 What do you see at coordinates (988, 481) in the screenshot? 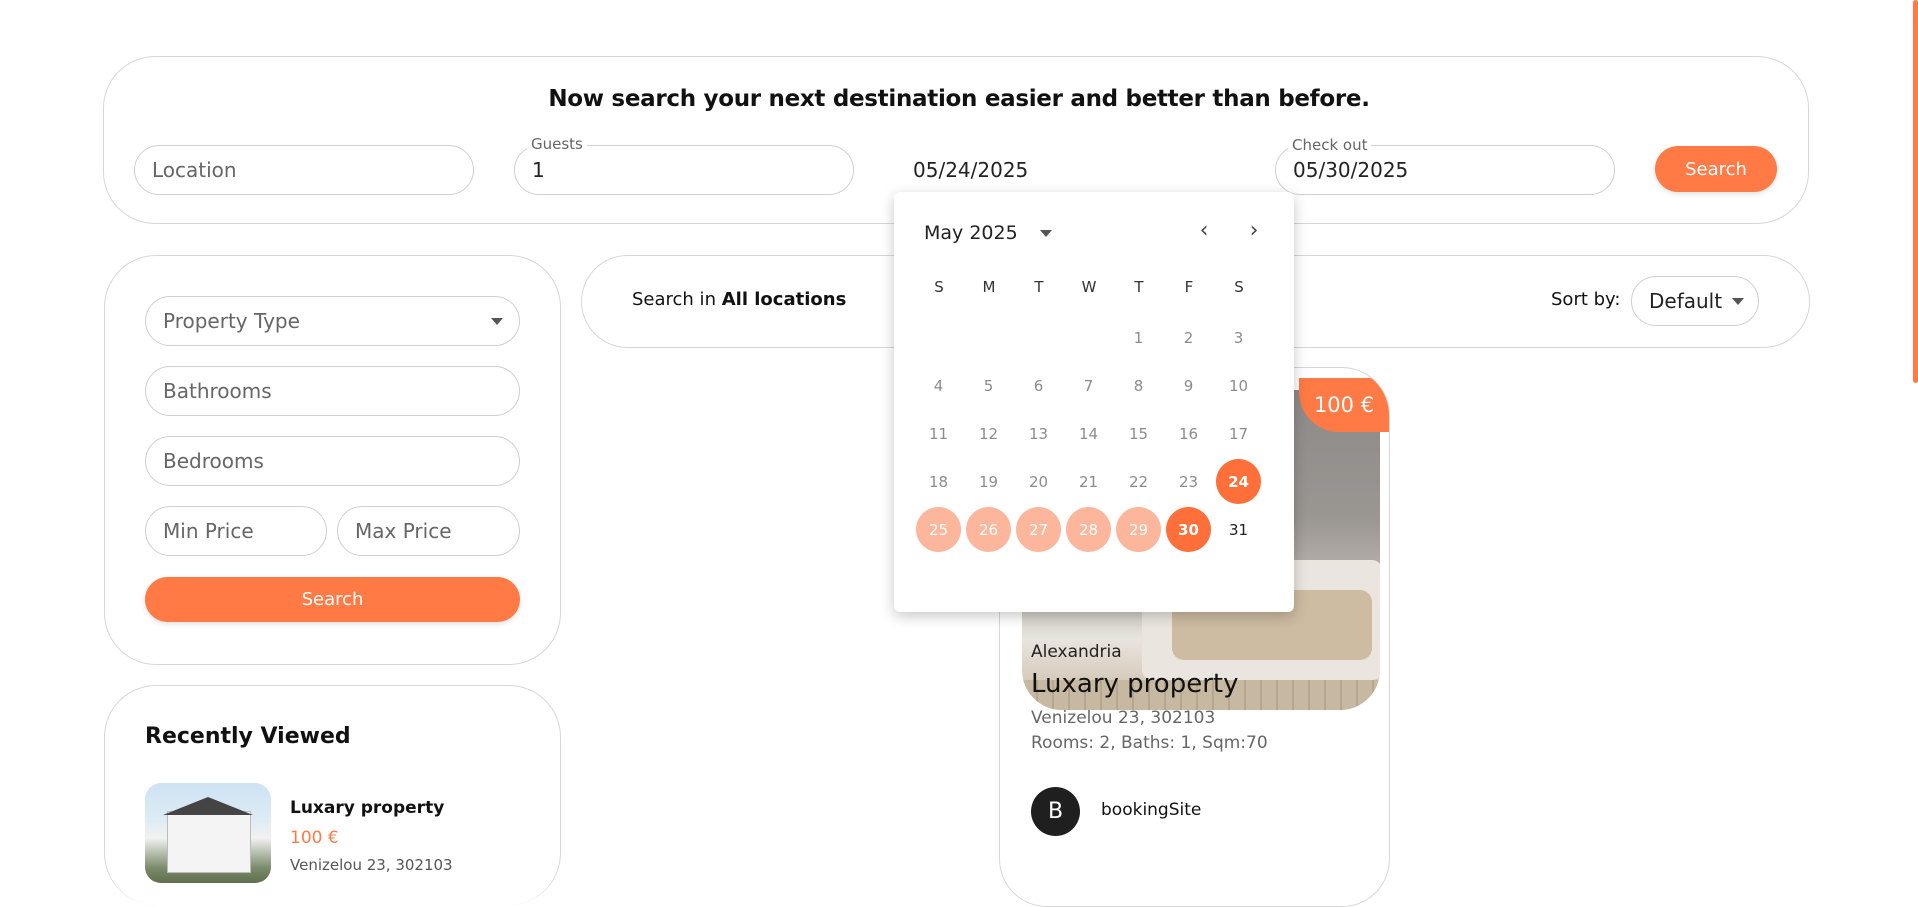
I see `calendar-day: 19` at bounding box center [988, 481].